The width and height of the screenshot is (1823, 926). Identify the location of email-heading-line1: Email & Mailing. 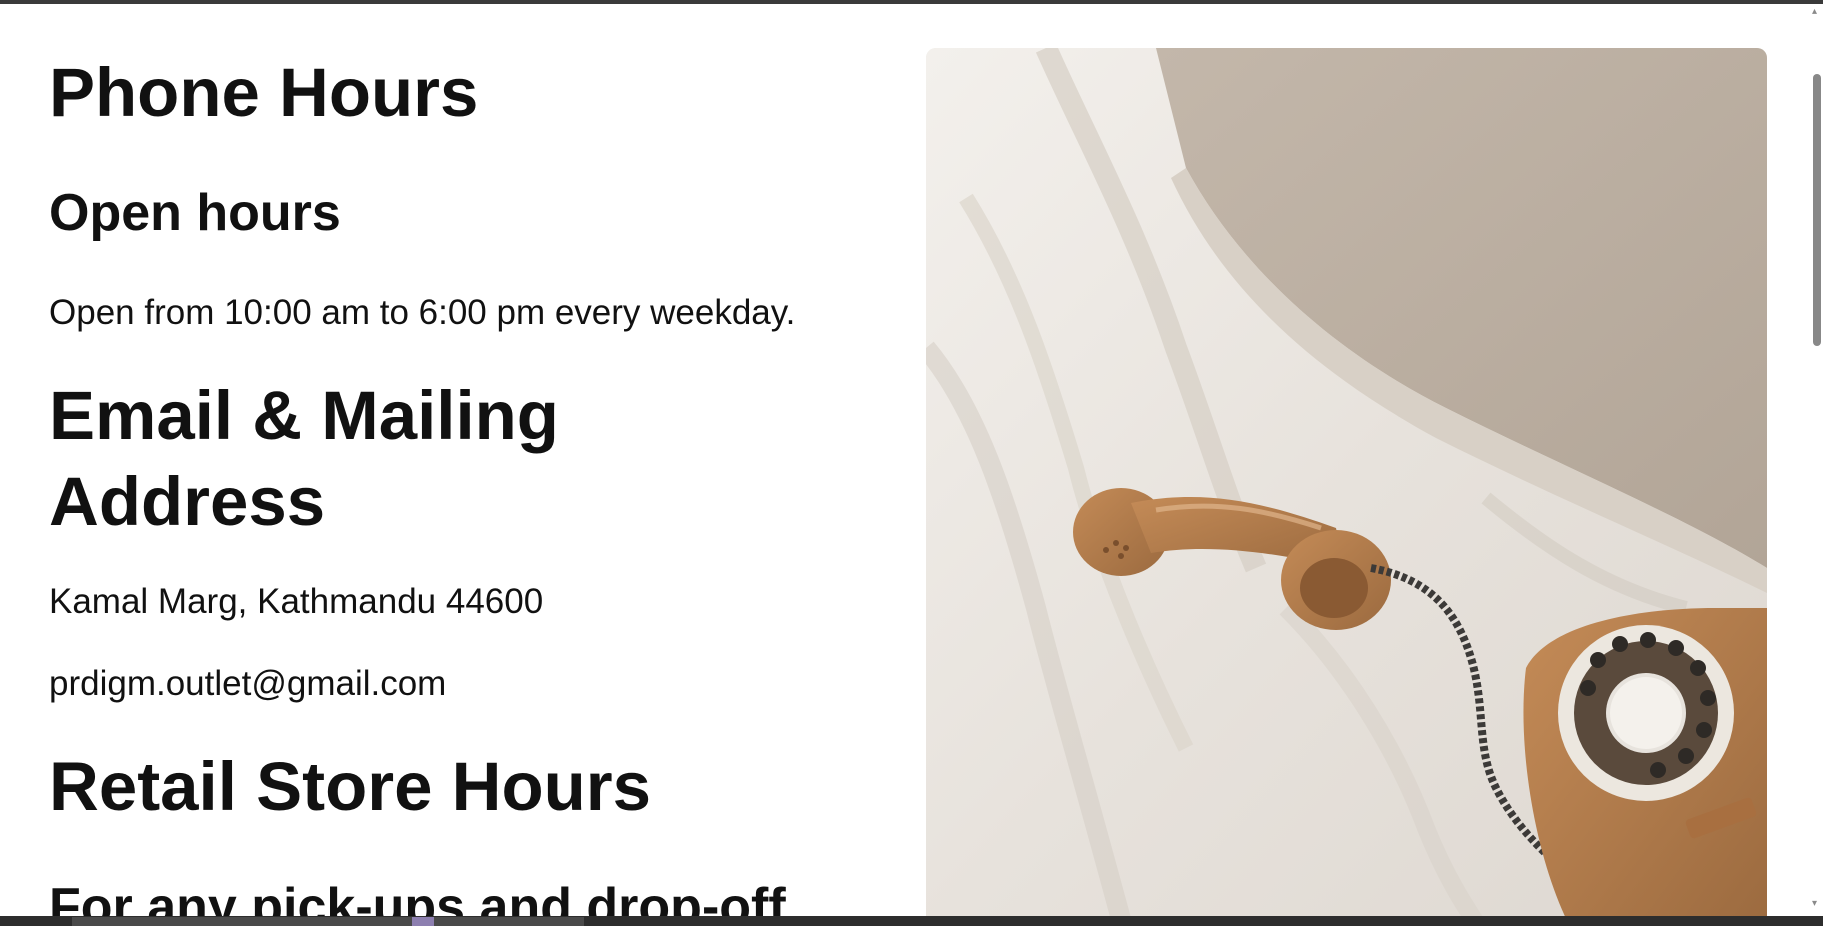
(304, 415).